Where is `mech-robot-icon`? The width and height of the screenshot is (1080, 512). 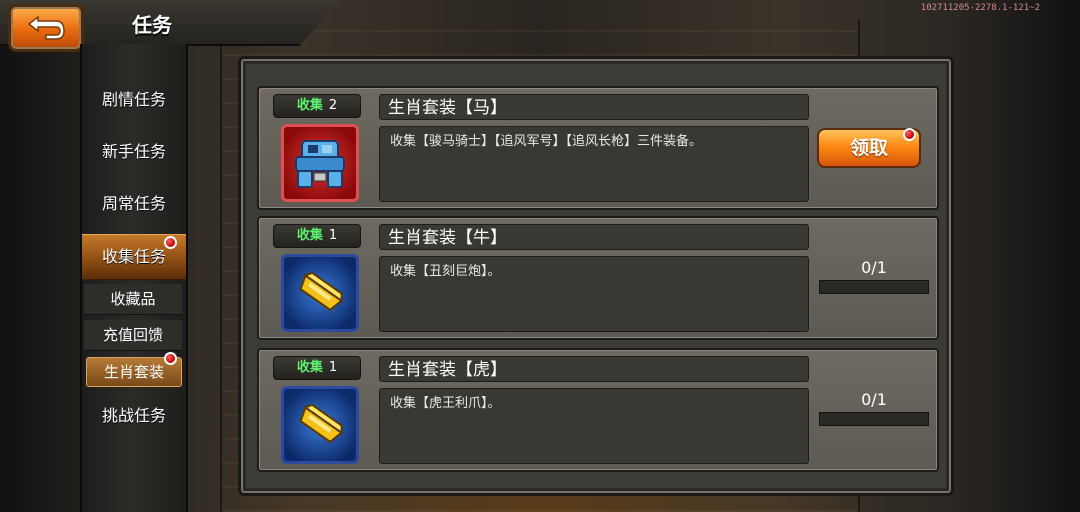
mech-robot-icon is located at coordinates (320, 163).